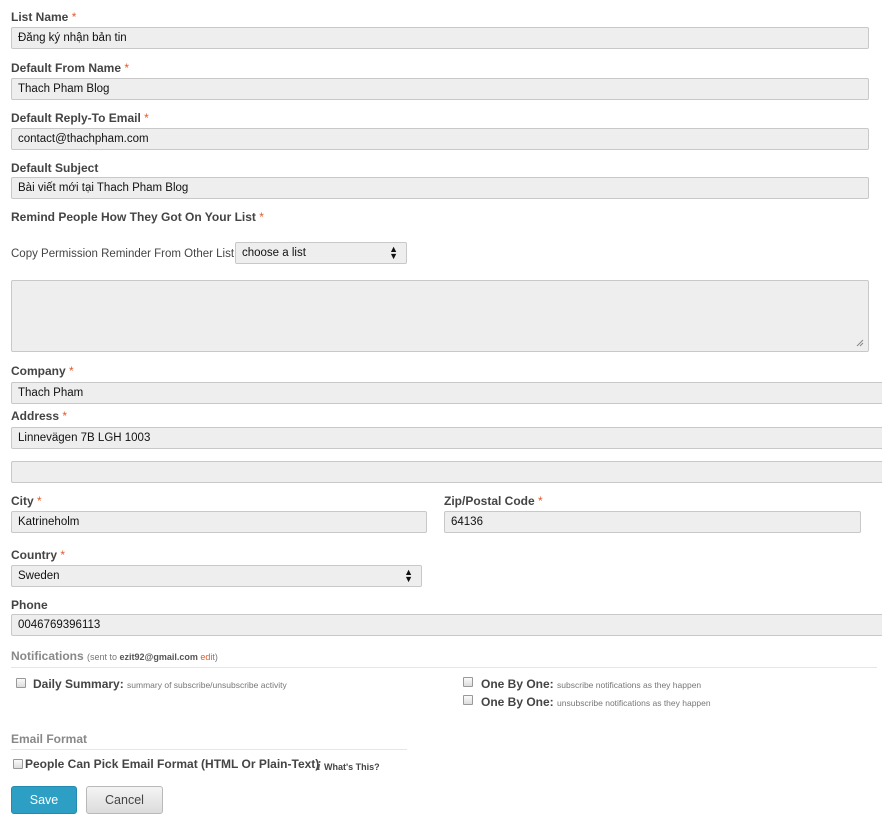 This screenshot has width=882, height=836. Describe the element at coordinates (274, 253) in the screenshot. I see `copy-reminder-select-value: choose a list` at that location.